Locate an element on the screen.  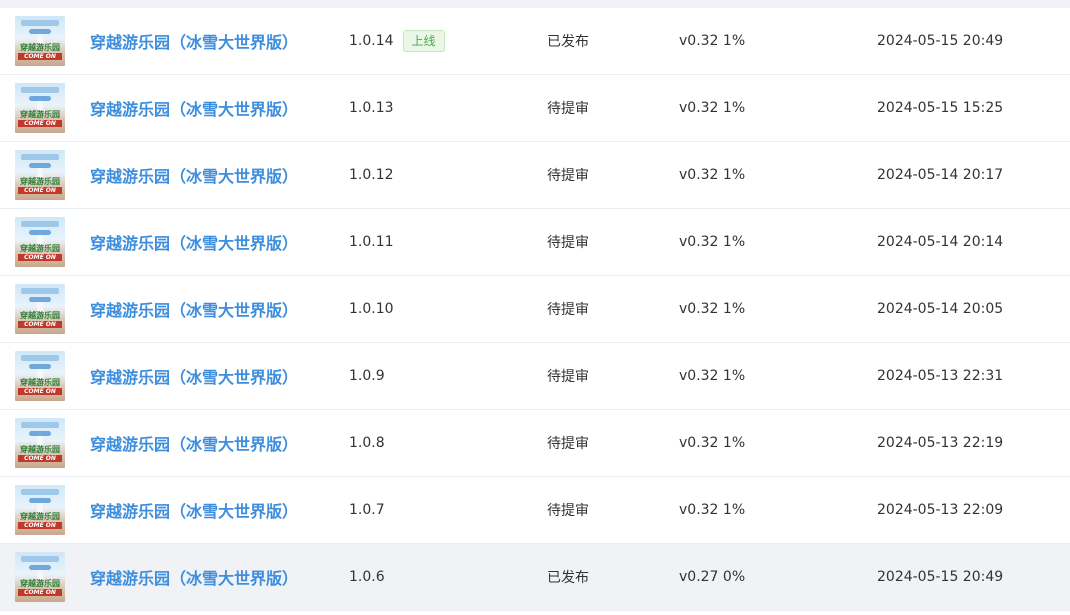
version-cell: 1.0.8 is located at coordinates (367, 443).